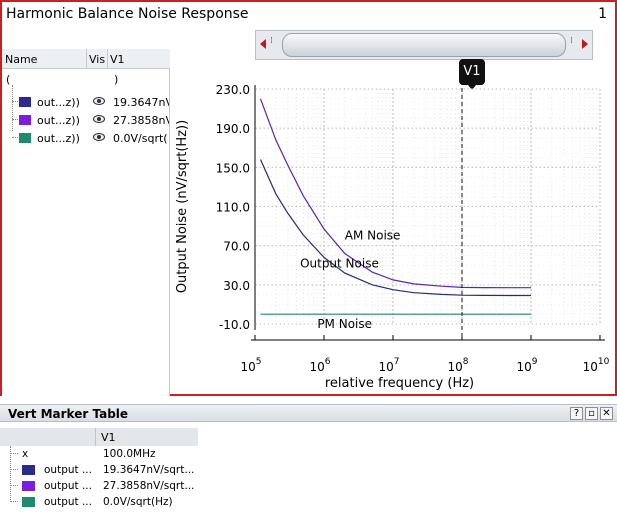 This screenshot has width=617, height=513. What do you see at coordinates (86, 120) in the screenshot?
I see `signal-row: out...z)) 27.3858nV/` at bounding box center [86, 120].